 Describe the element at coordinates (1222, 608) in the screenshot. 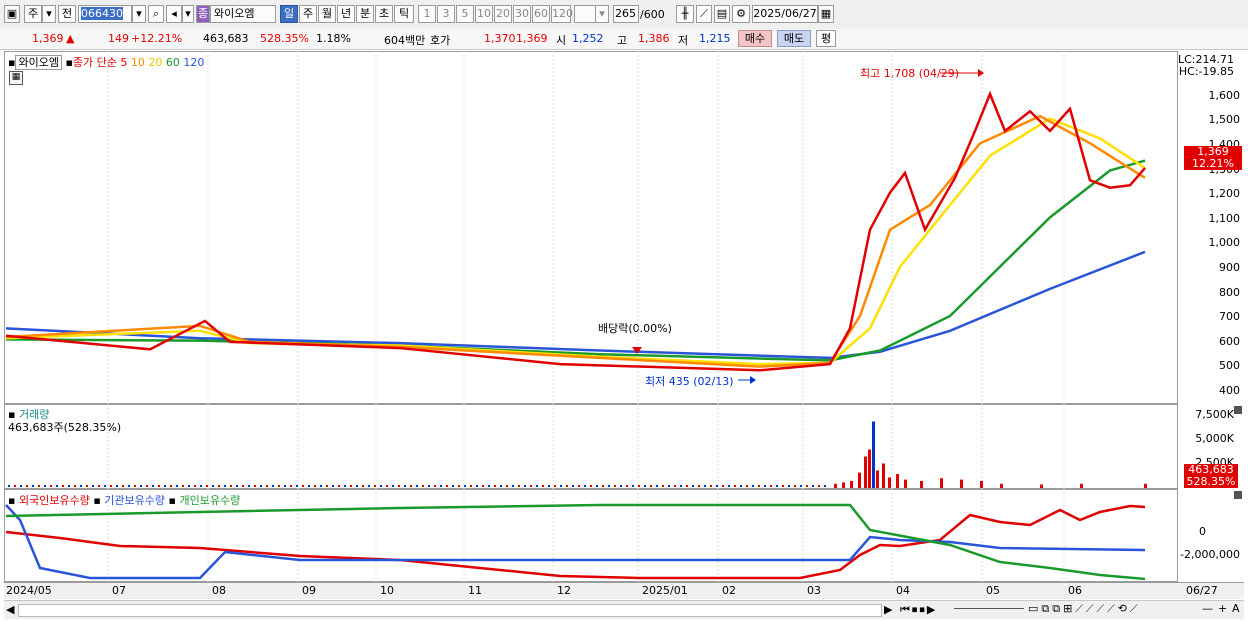

I see `zoom-in-icon: +` at that location.